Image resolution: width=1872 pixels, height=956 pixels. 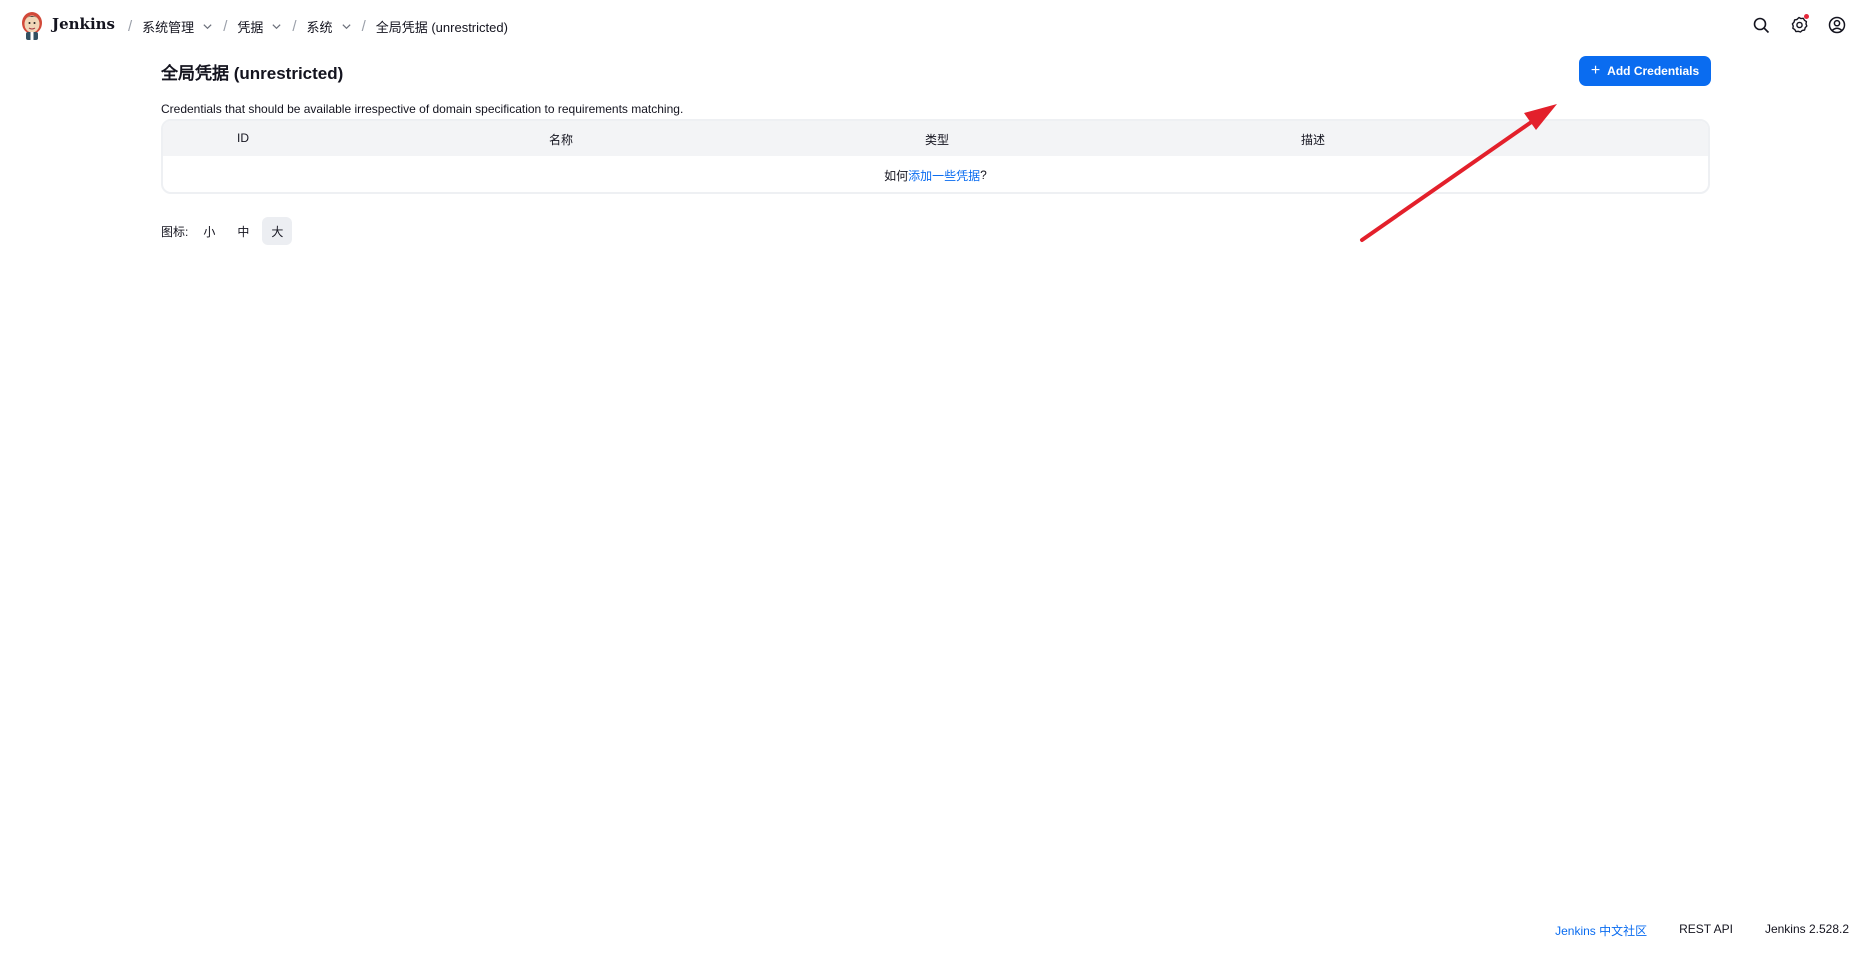 What do you see at coordinates (1806, 16) in the screenshot?
I see `notification-dot` at bounding box center [1806, 16].